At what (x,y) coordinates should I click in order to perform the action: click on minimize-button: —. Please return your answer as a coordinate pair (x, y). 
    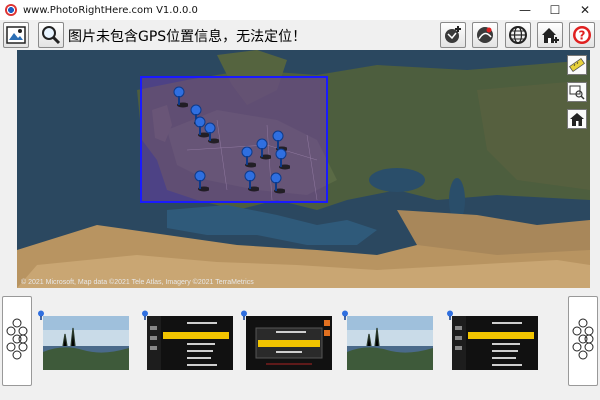
    Looking at the image, I should click on (525, 10).